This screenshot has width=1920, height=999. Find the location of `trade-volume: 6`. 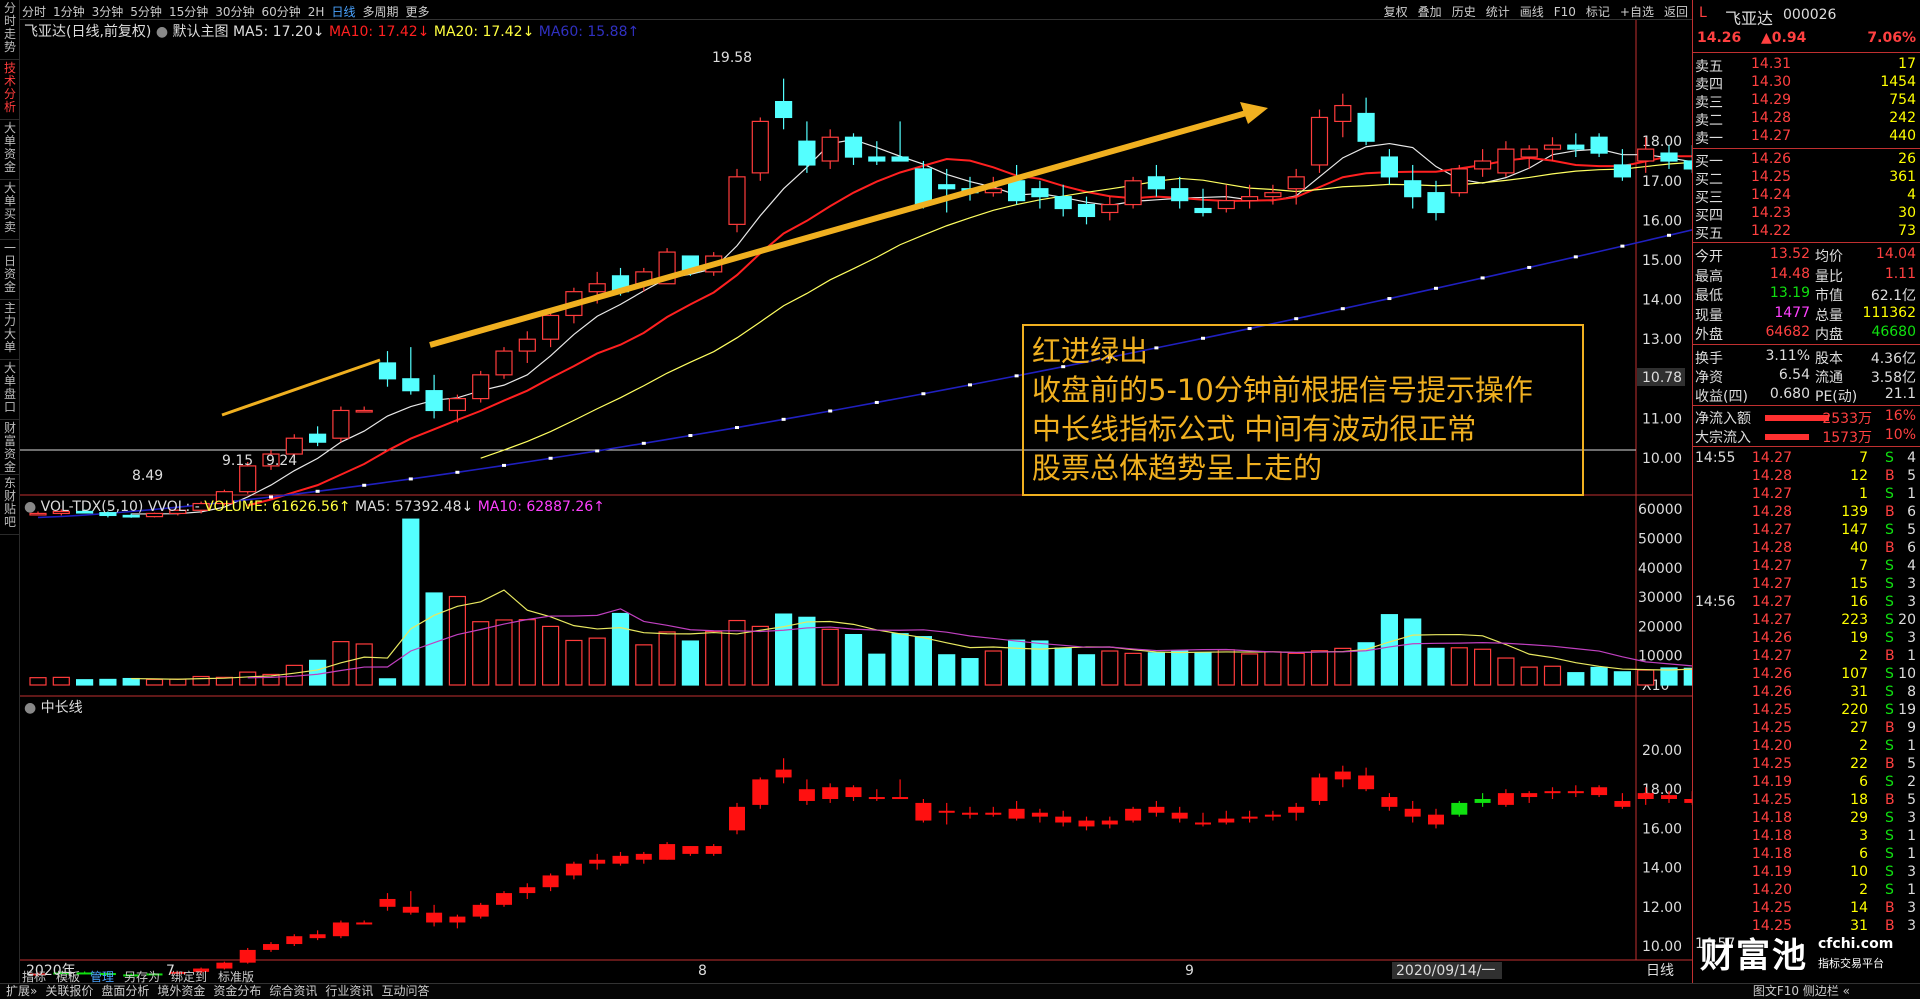

trade-volume: 6 is located at coordinates (1863, 854).